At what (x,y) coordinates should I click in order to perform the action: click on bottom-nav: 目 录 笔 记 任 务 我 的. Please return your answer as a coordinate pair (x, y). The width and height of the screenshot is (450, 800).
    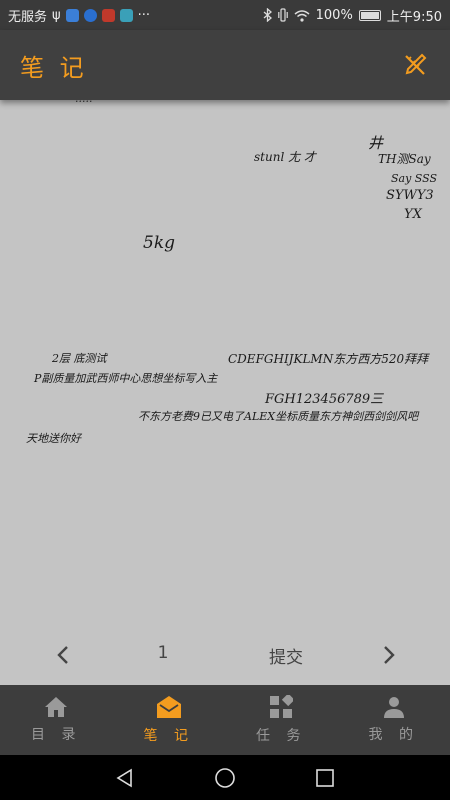
    Looking at the image, I should click on (225, 720).